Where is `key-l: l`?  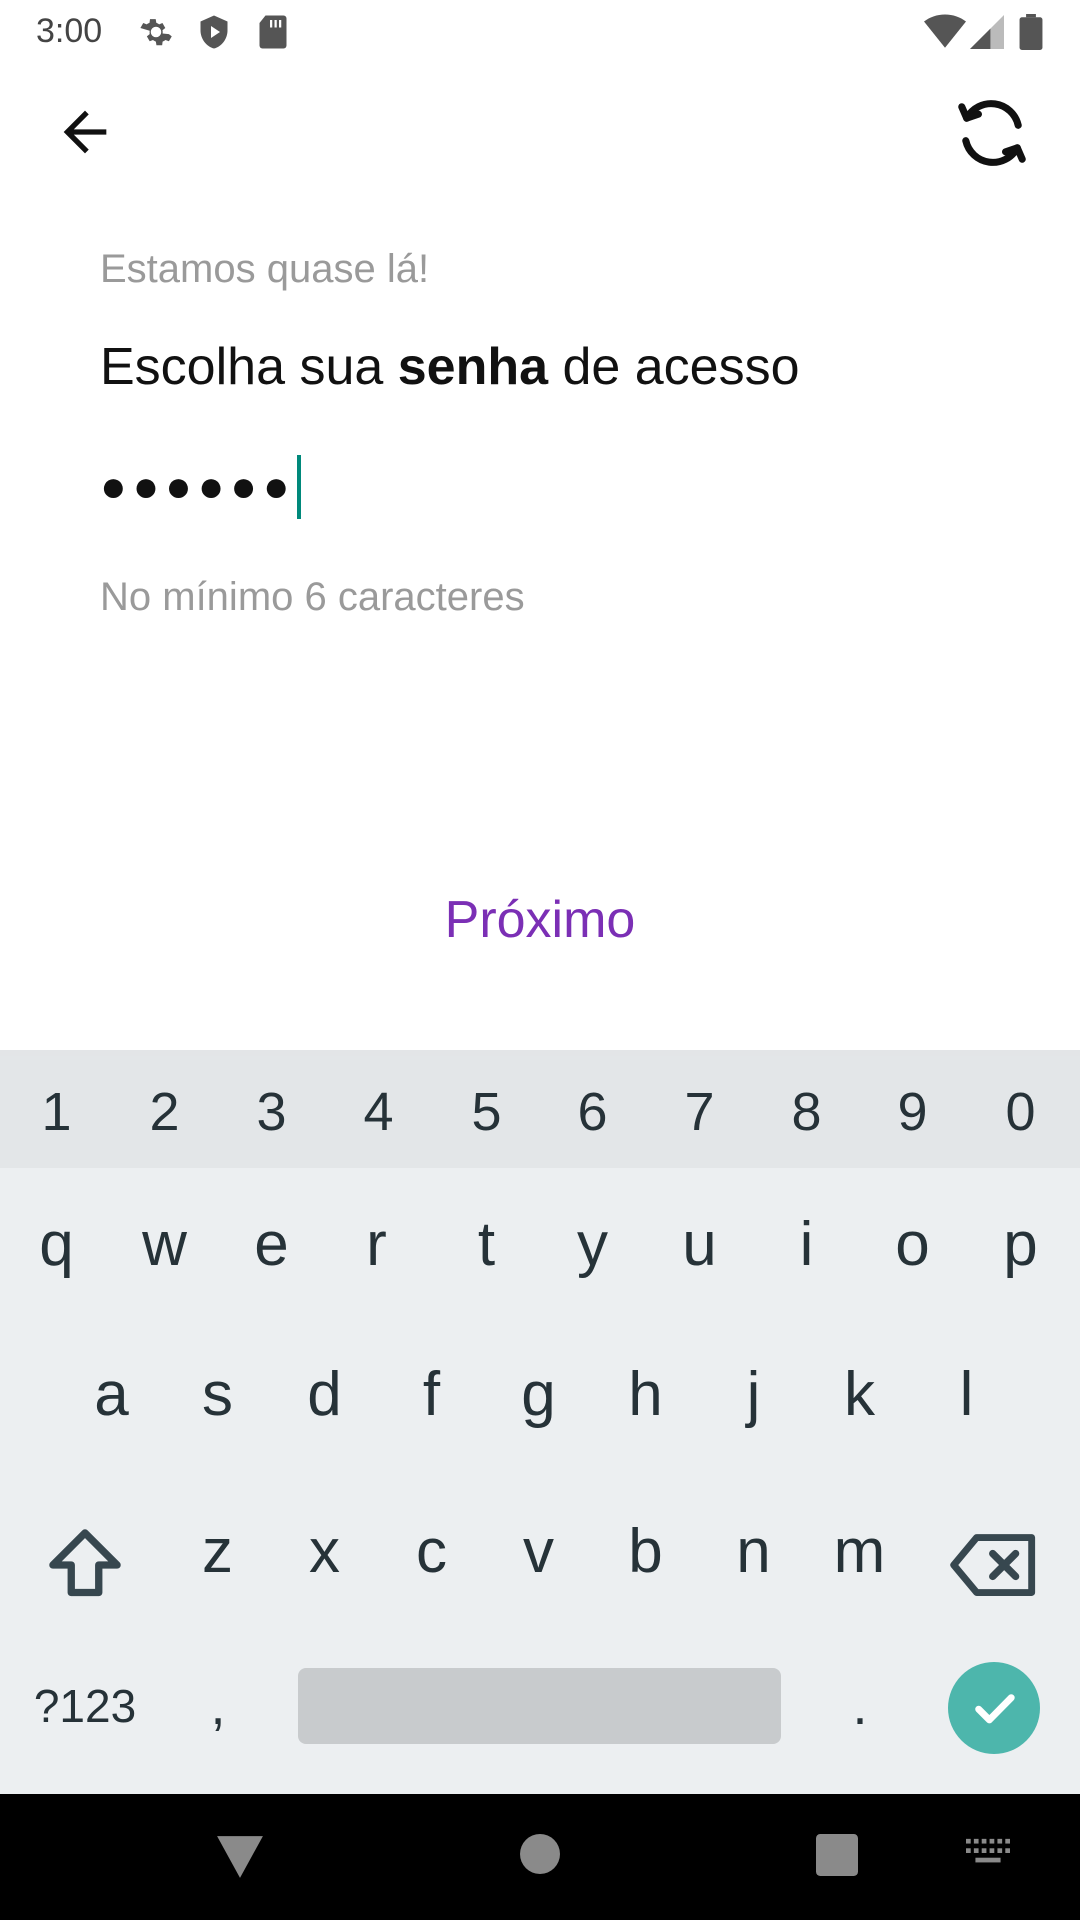 key-l: l is located at coordinates (966, 1395).